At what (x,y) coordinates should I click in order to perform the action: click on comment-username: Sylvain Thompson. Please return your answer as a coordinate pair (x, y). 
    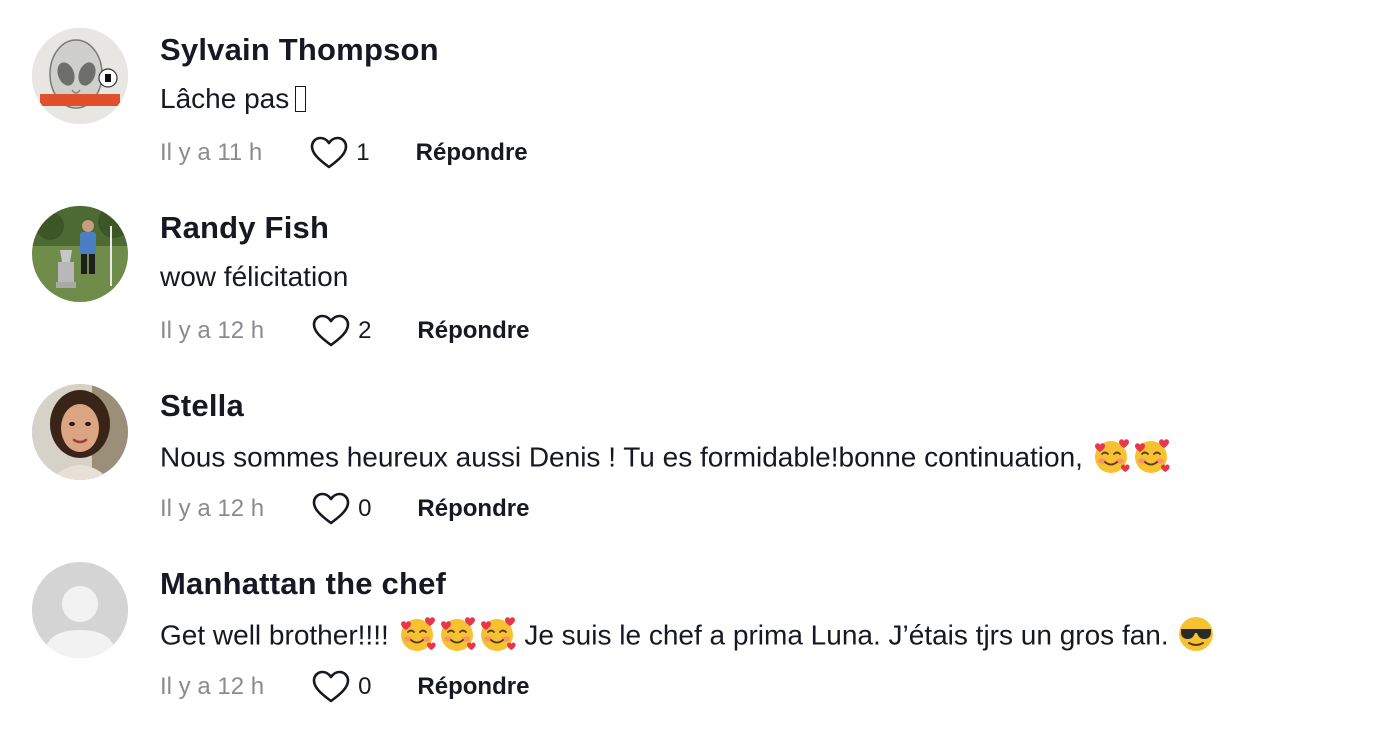
    Looking at the image, I should click on (299, 50).